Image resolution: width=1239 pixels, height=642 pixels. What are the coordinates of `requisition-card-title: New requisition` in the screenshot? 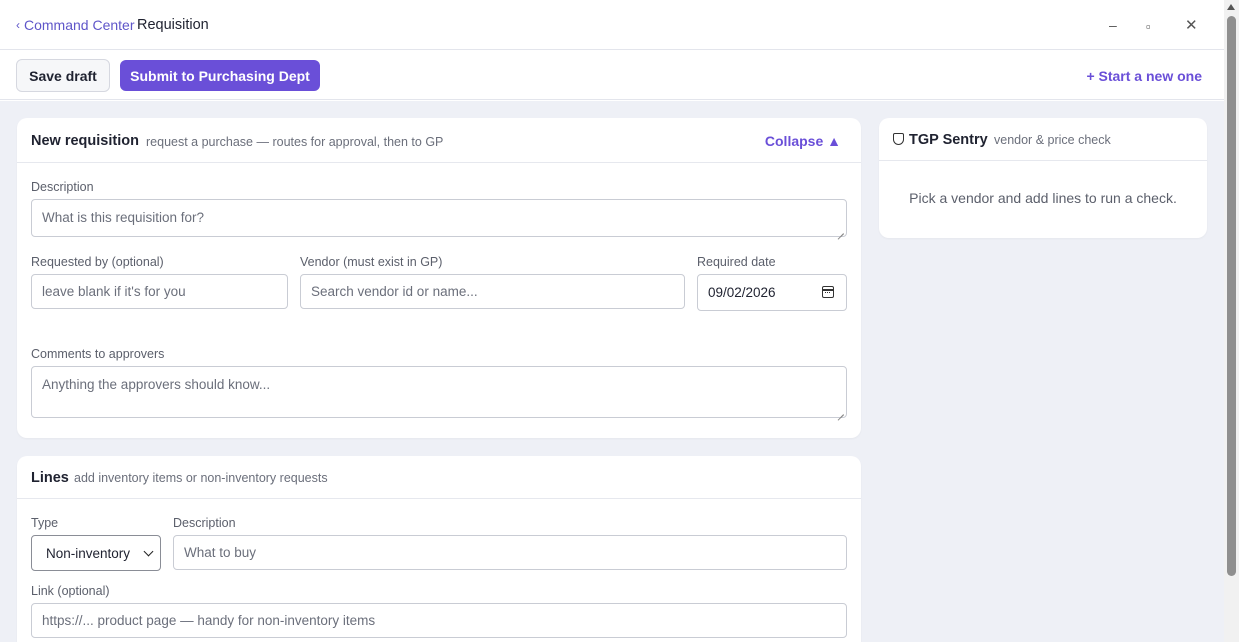 It's located at (85, 141).